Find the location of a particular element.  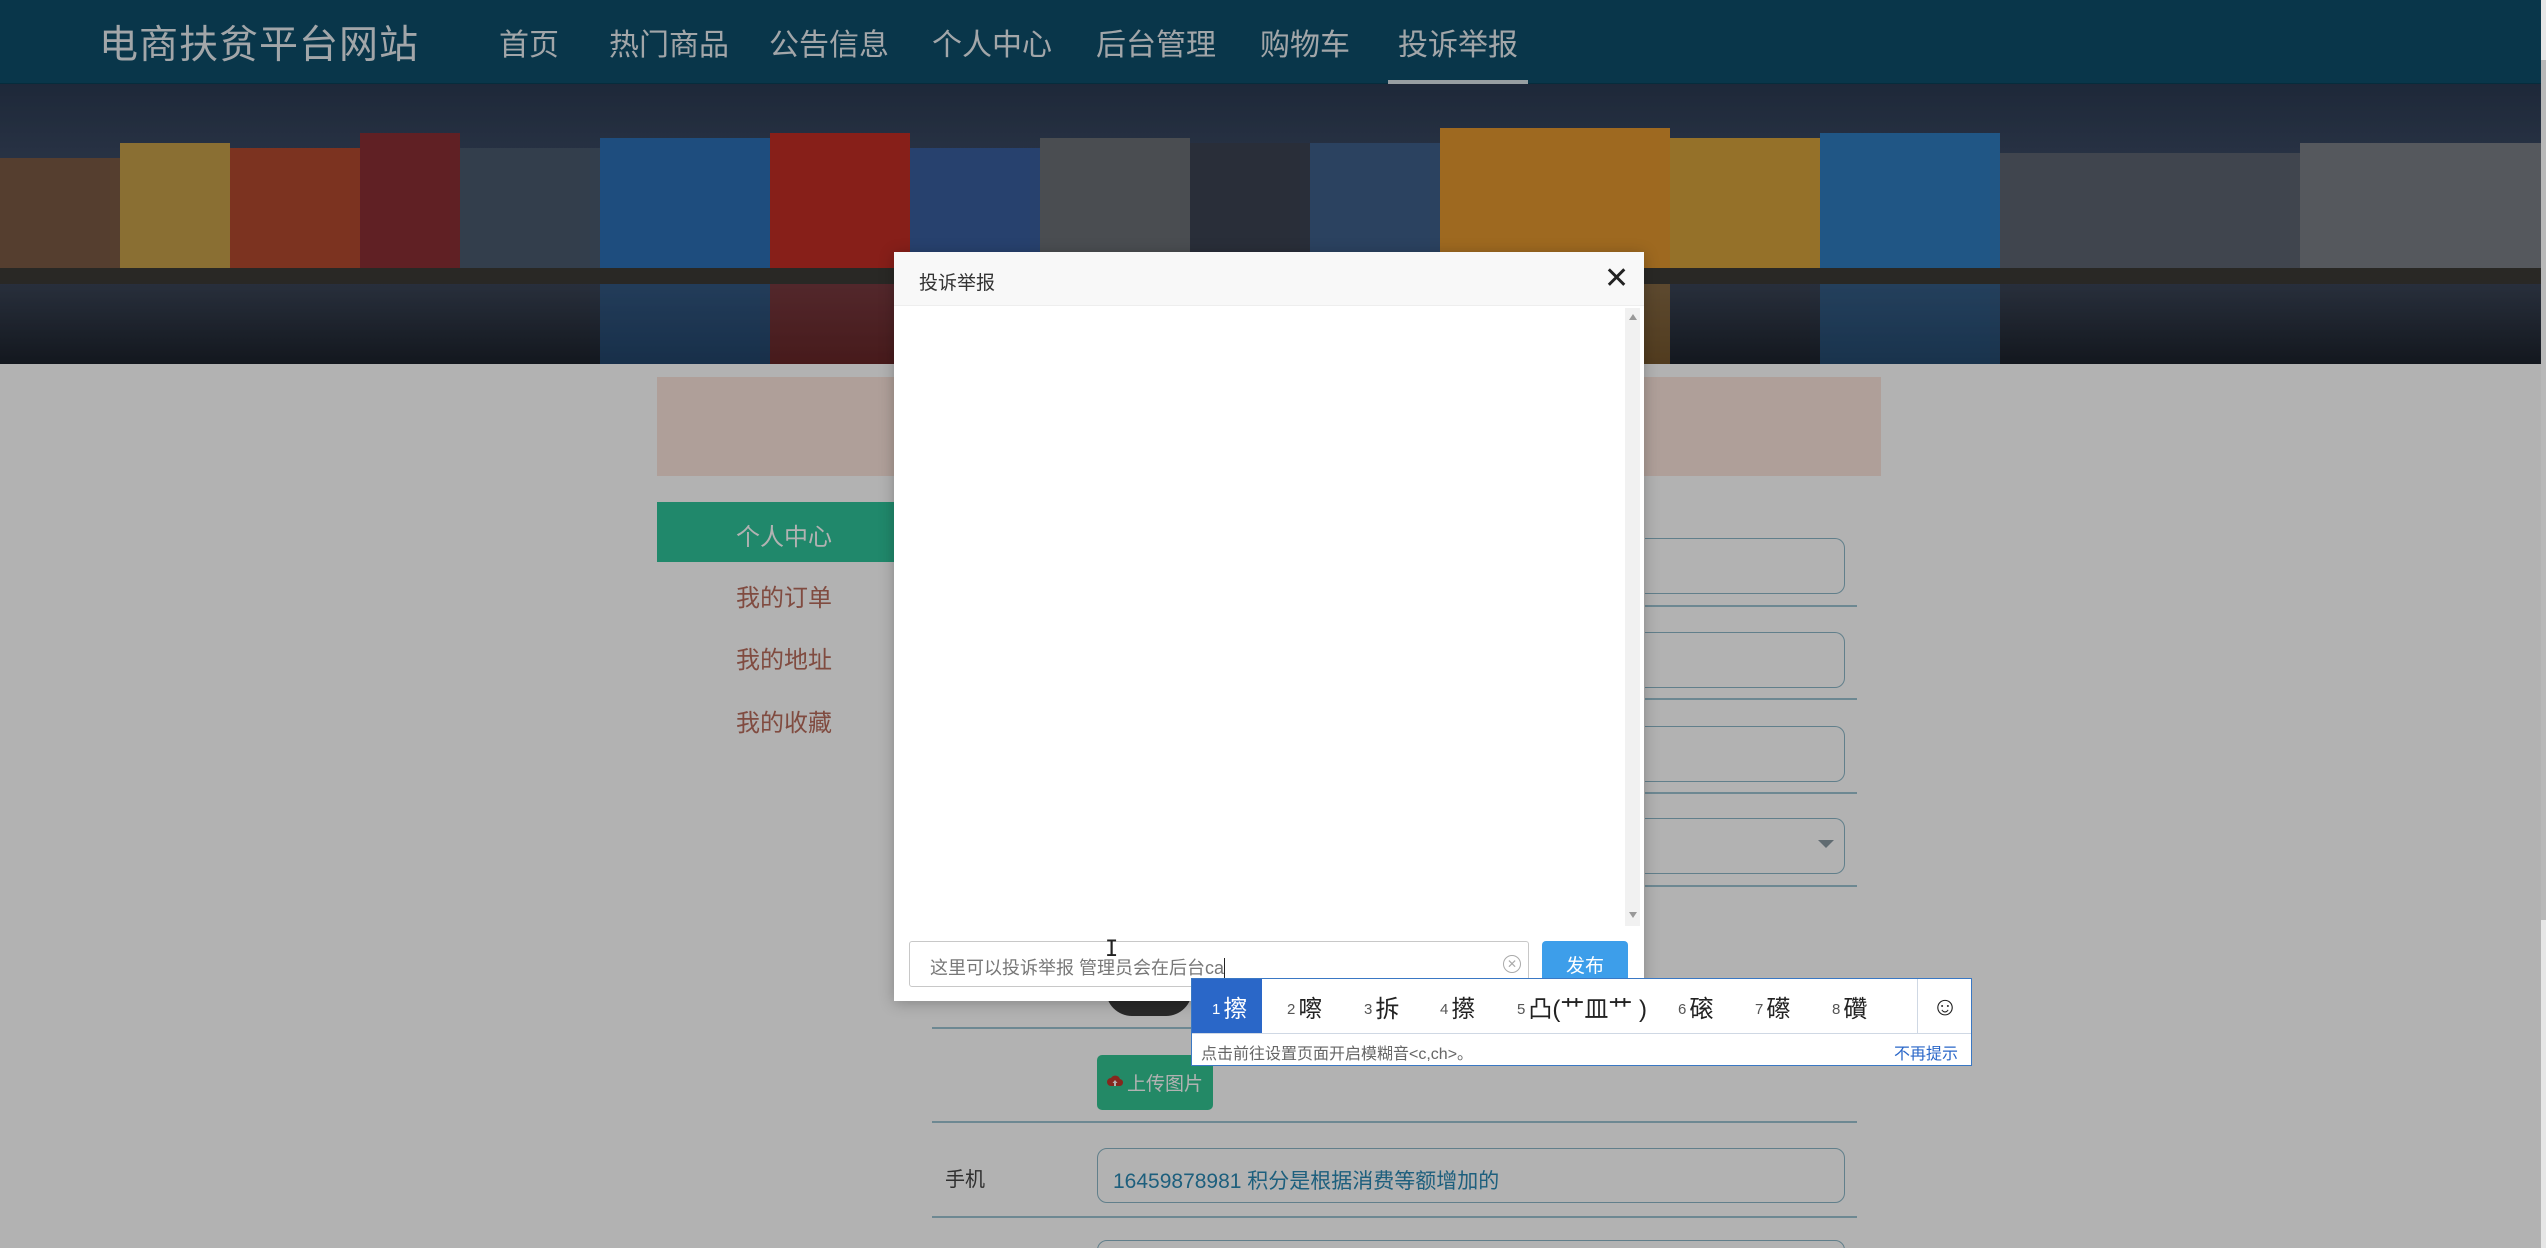

smiley-icon: ☺ is located at coordinates (1944, 1006).